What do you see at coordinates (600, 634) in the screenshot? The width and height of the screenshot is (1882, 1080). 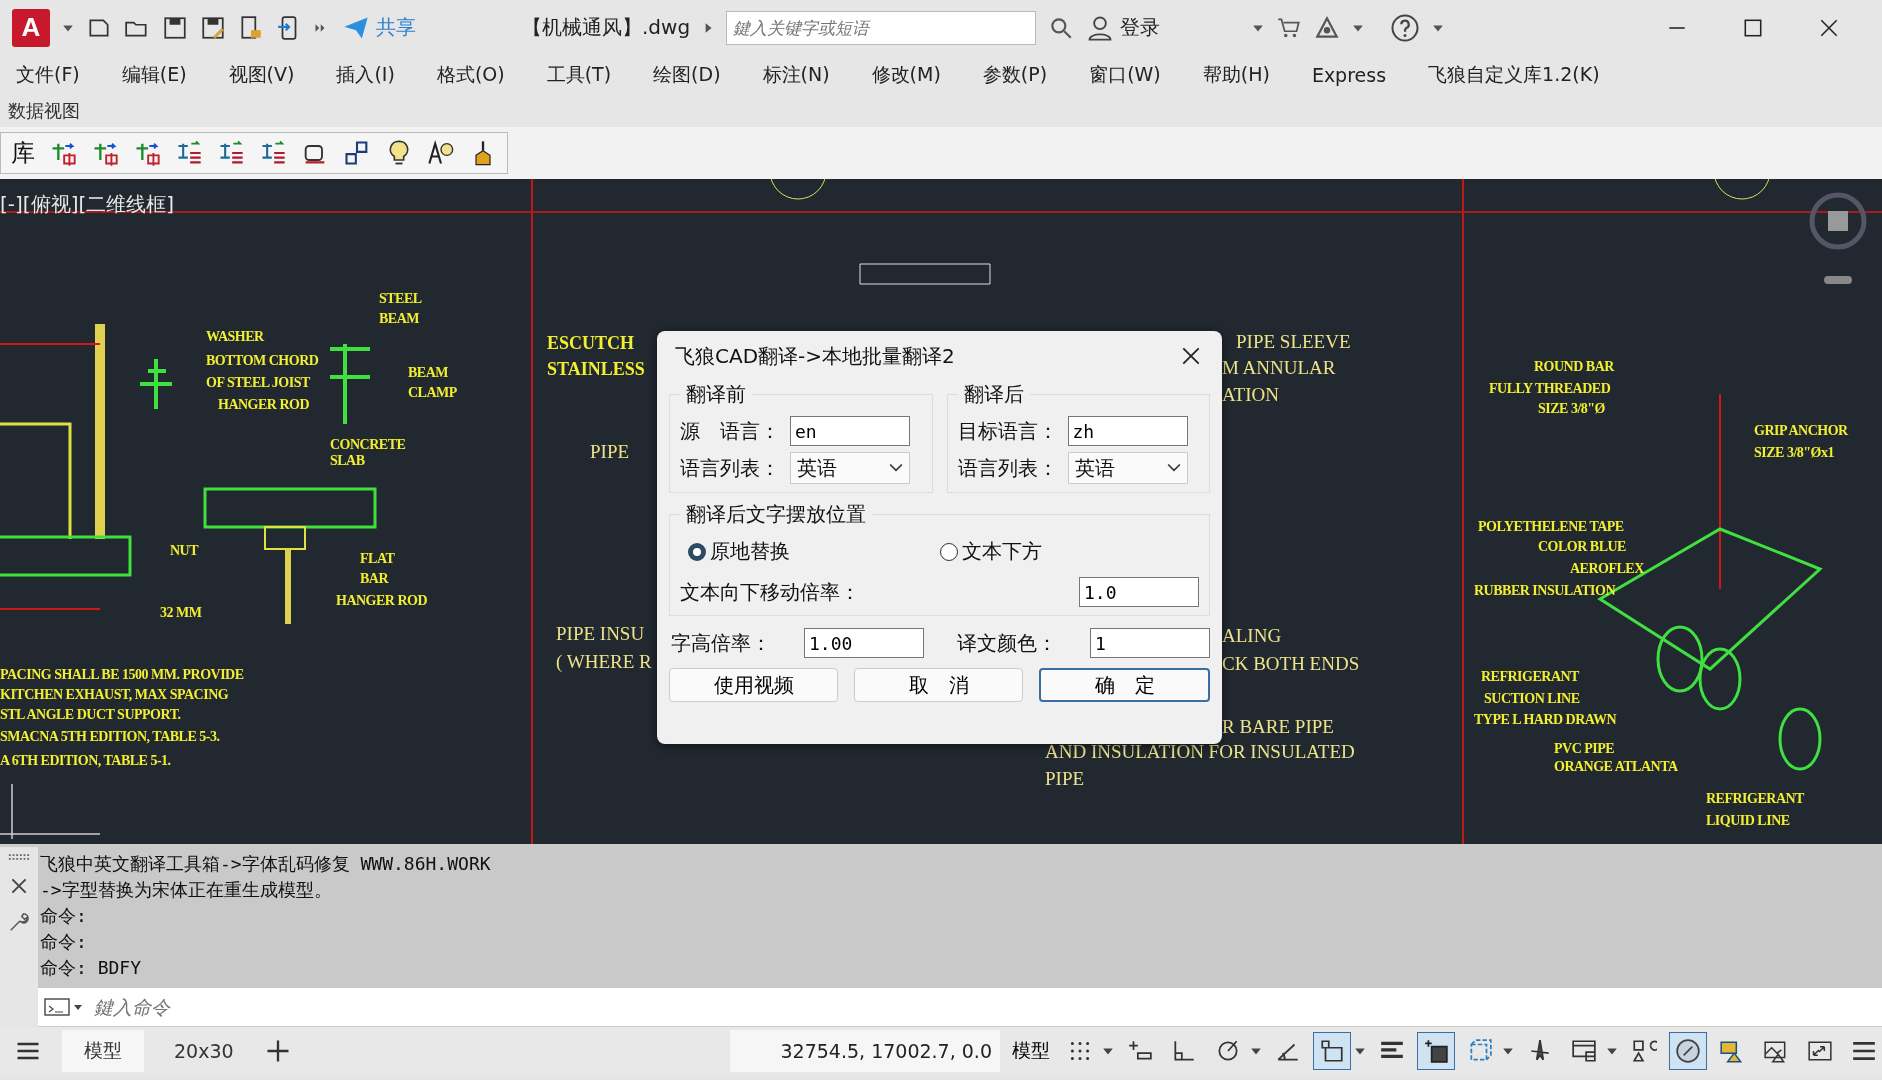 I see `drawing-label: PIPE INSU` at bounding box center [600, 634].